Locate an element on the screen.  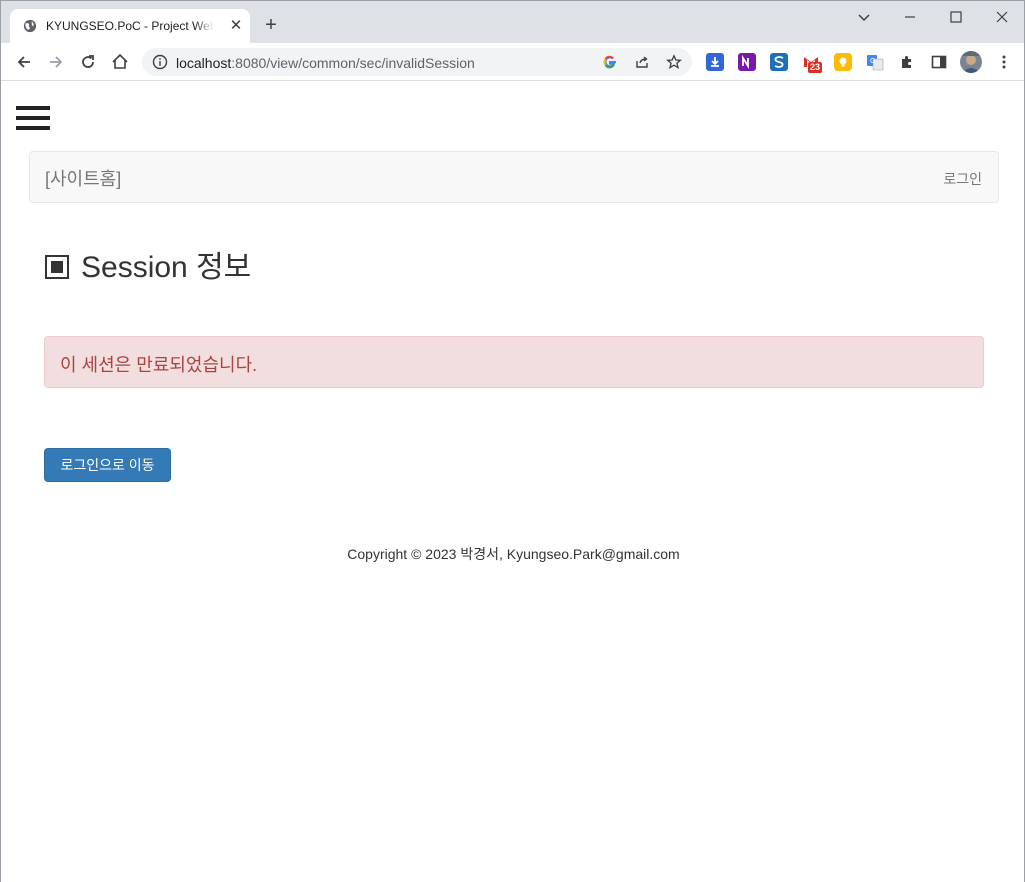
google-icon is located at coordinates (610, 62).